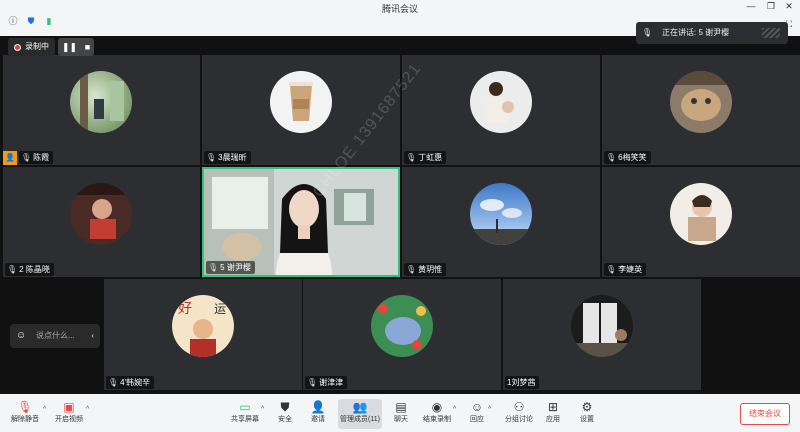 The height and width of the screenshot is (432, 800). I want to click on invite-button: 👤 邀请, so click(318, 414).